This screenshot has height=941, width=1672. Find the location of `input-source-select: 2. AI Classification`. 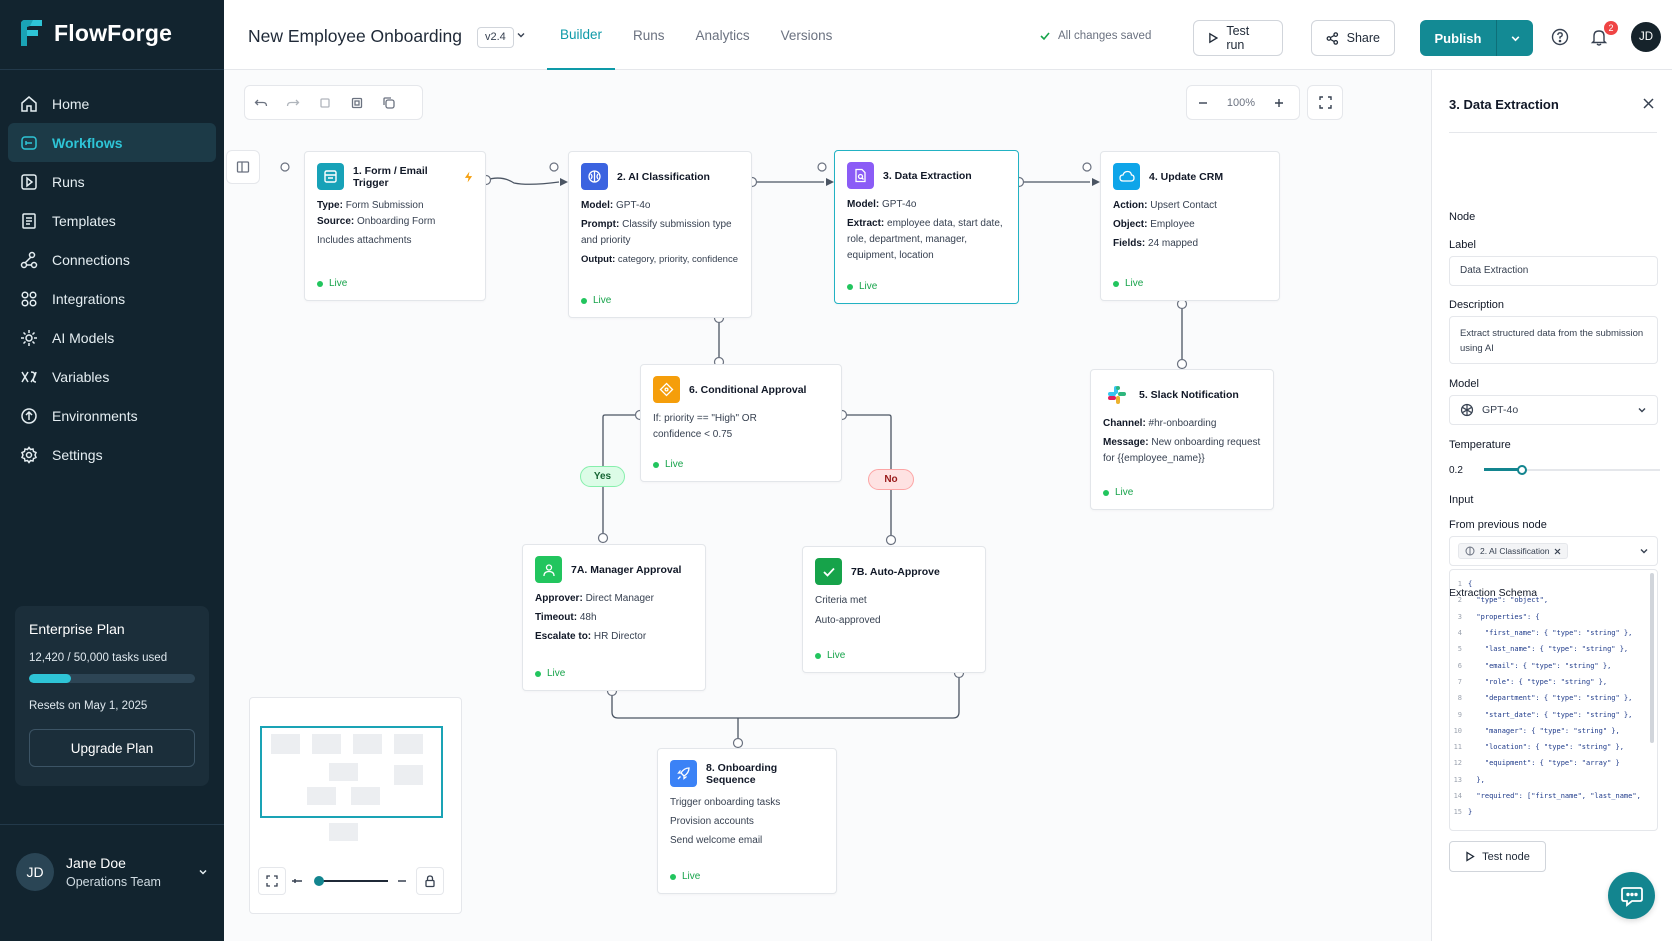

input-source-select: 2. AI Classification is located at coordinates (1553, 551).